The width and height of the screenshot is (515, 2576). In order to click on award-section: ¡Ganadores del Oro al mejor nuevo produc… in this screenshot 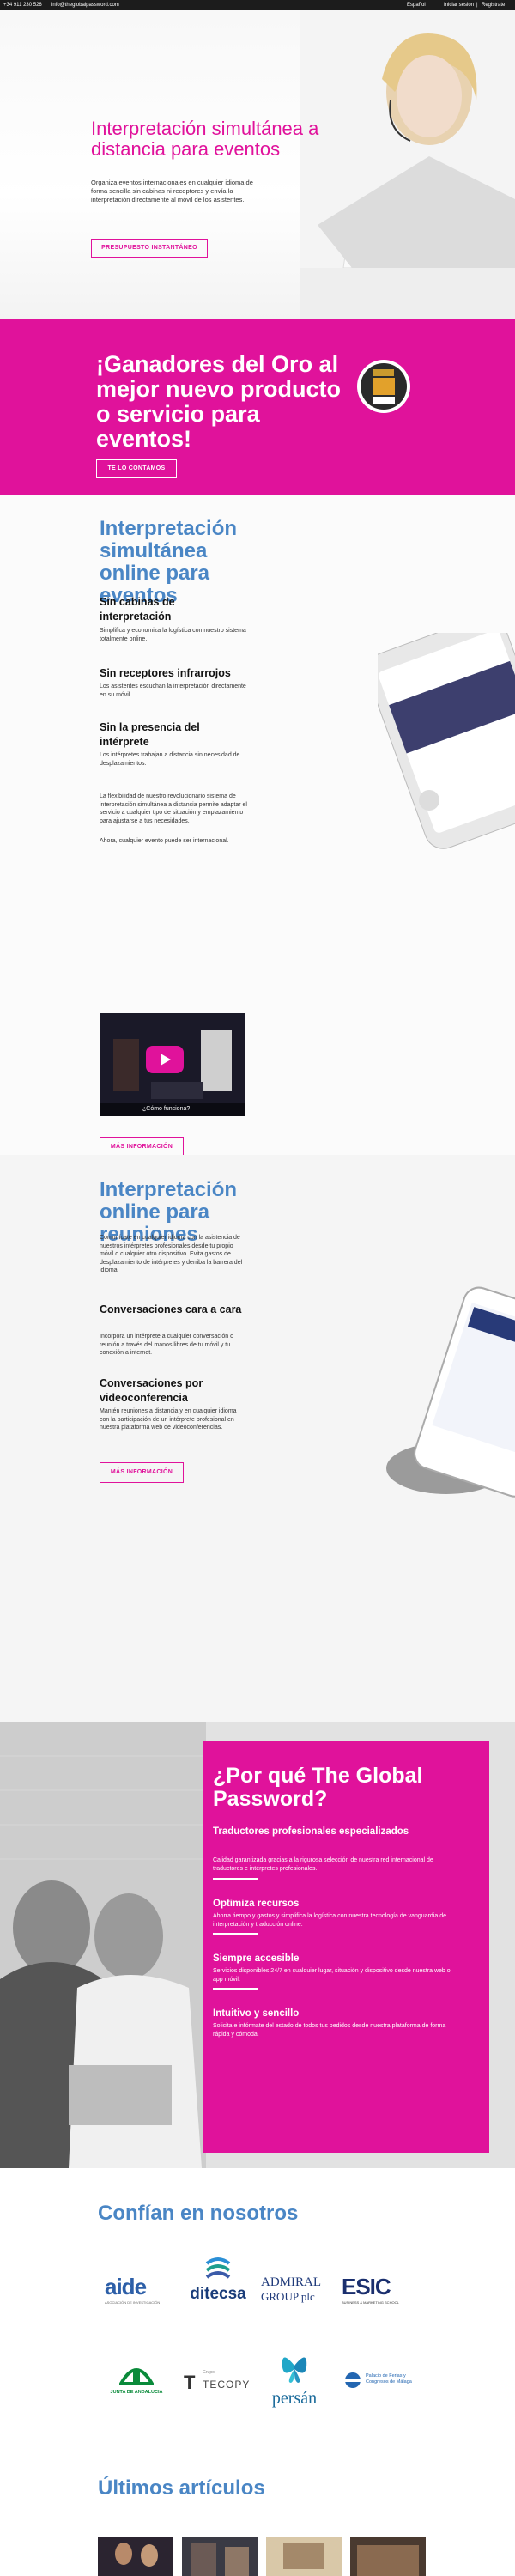, I will do `click(257, 407)`.